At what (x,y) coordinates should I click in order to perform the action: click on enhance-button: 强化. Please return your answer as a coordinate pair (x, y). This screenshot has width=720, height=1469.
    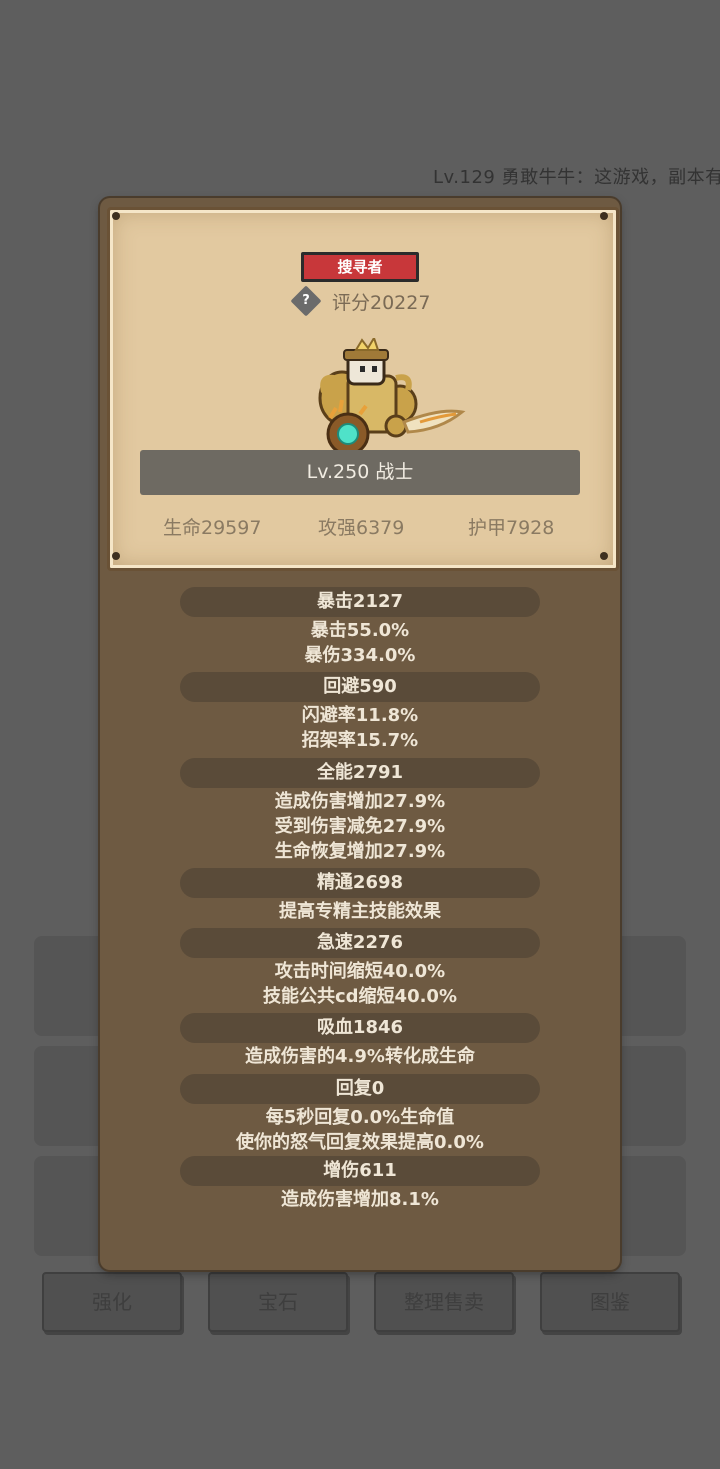
    Looking at the image, I should click on (112, 1302).